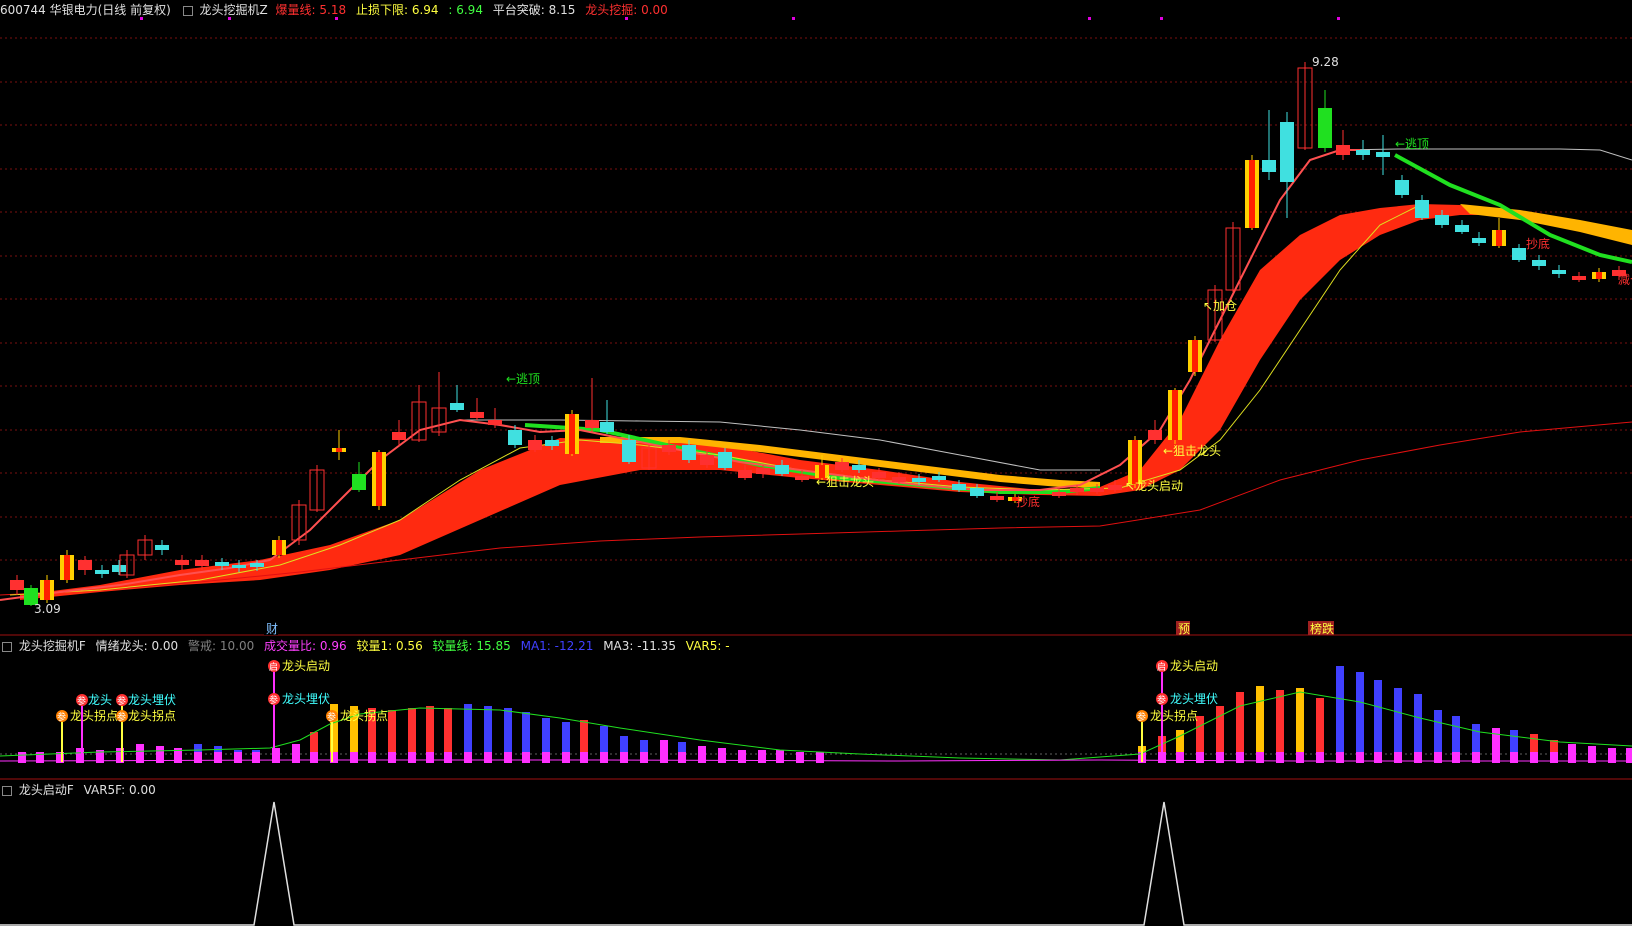 The width and height of the screenshot is (1632, 926). Describe the element at coordinates (611, 10) in the screenshot. I see `dig-label: 龙头挖掘:` at that location.